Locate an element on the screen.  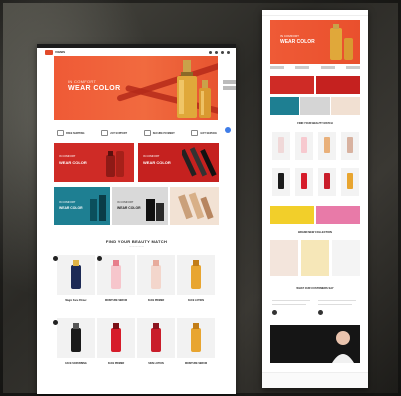
product-name: Magic Face Primer is located at coordinates (76, 300).